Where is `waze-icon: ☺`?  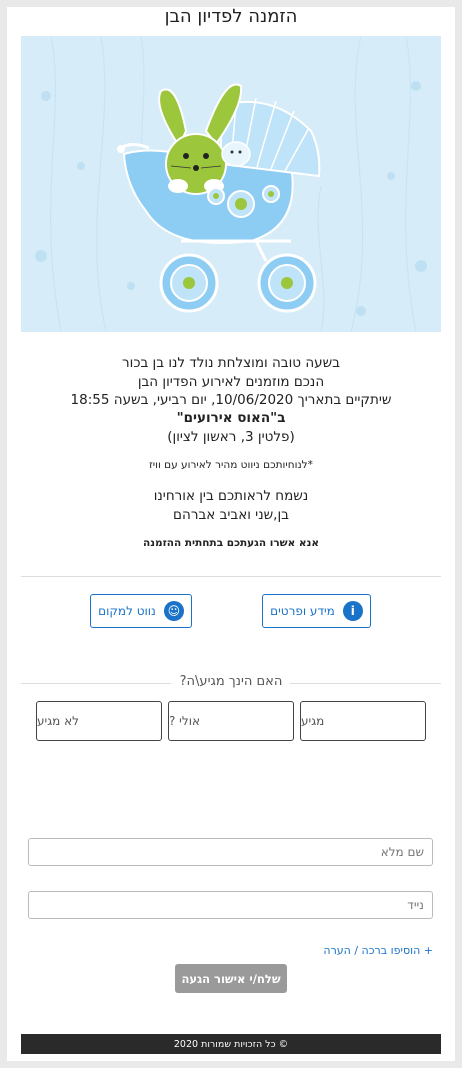
waze-icon: ☺ is located at coordinates (173, 611).